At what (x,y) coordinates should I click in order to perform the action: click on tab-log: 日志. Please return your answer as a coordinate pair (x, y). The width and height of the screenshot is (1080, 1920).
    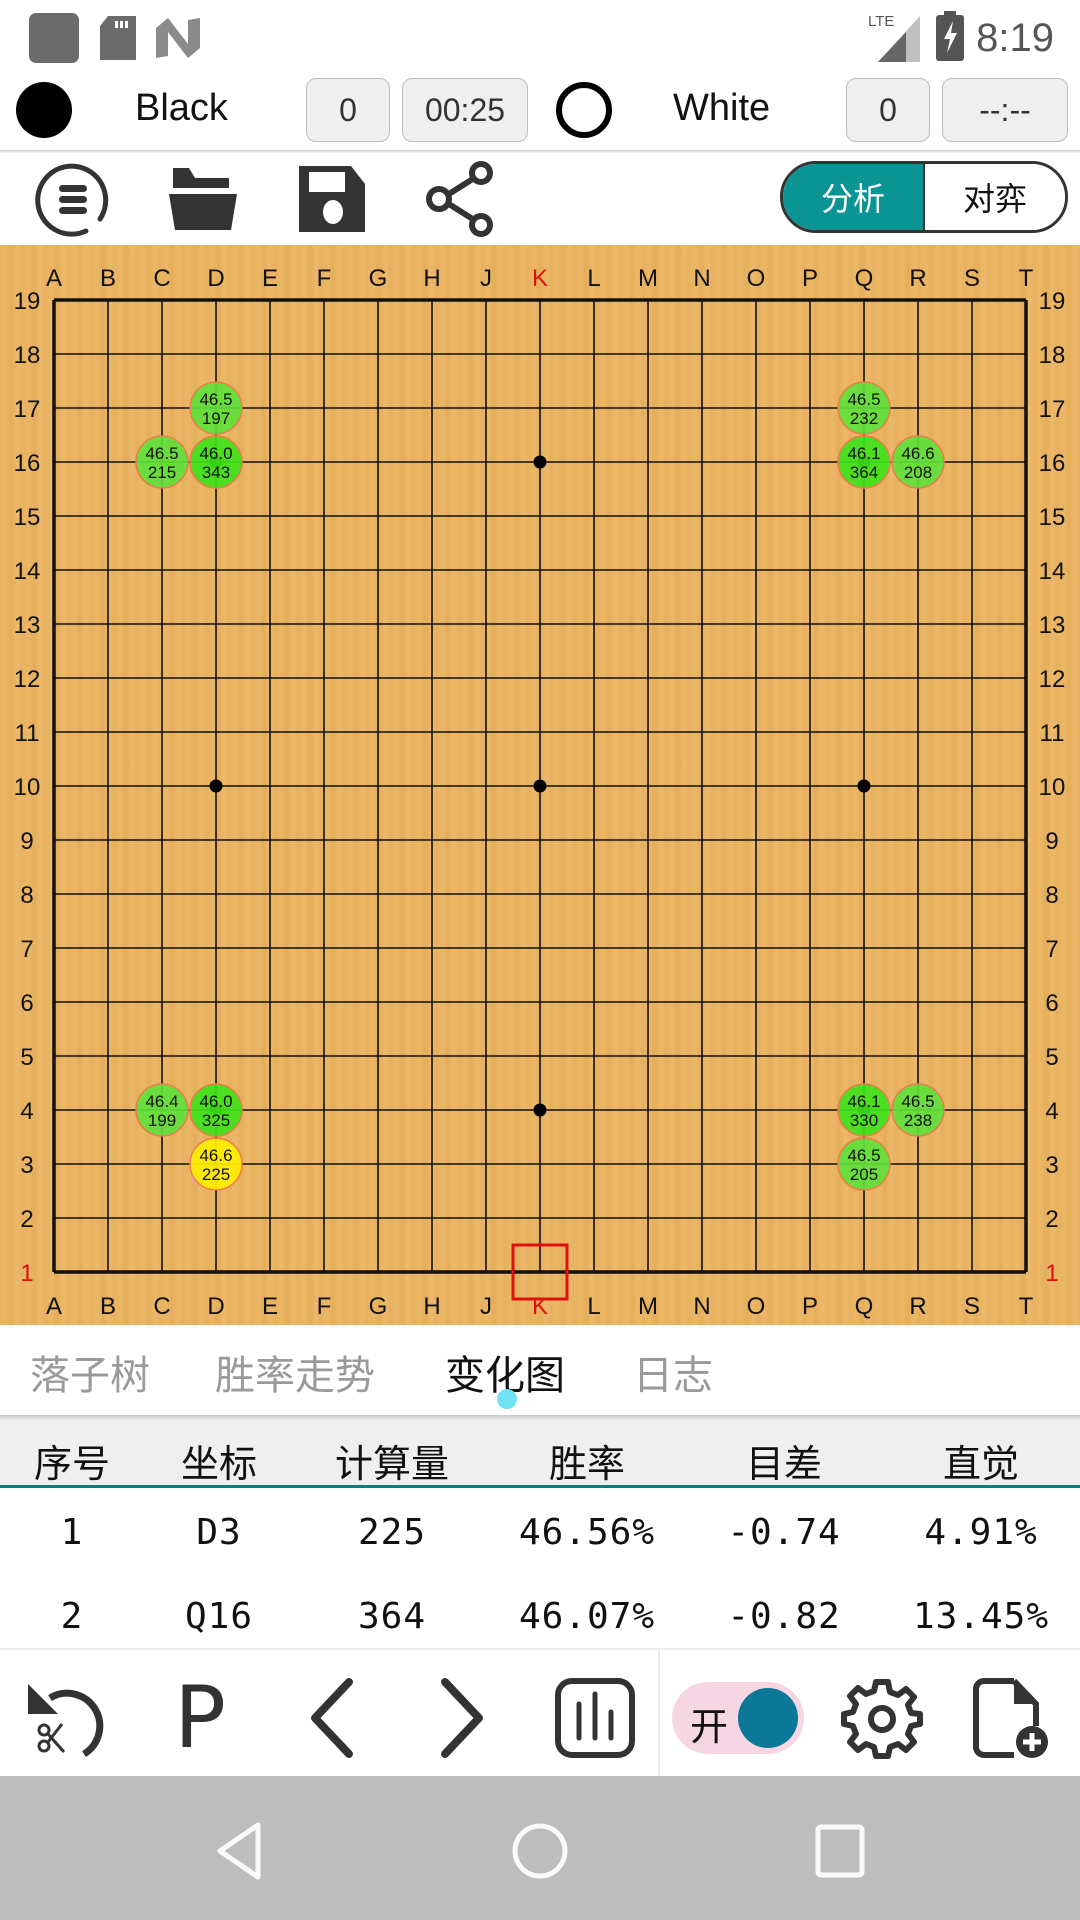
    Looking at the image, I should click on (673, 1372).